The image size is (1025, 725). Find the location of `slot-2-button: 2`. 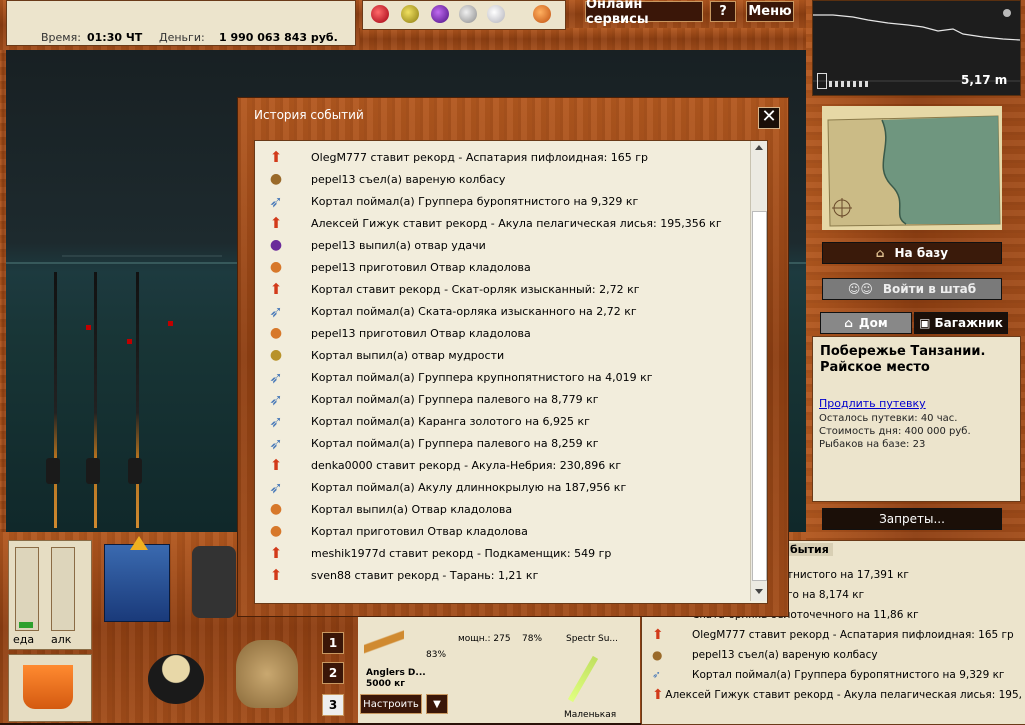

slot-2-button: 2 is located at coordinates (333, 673).